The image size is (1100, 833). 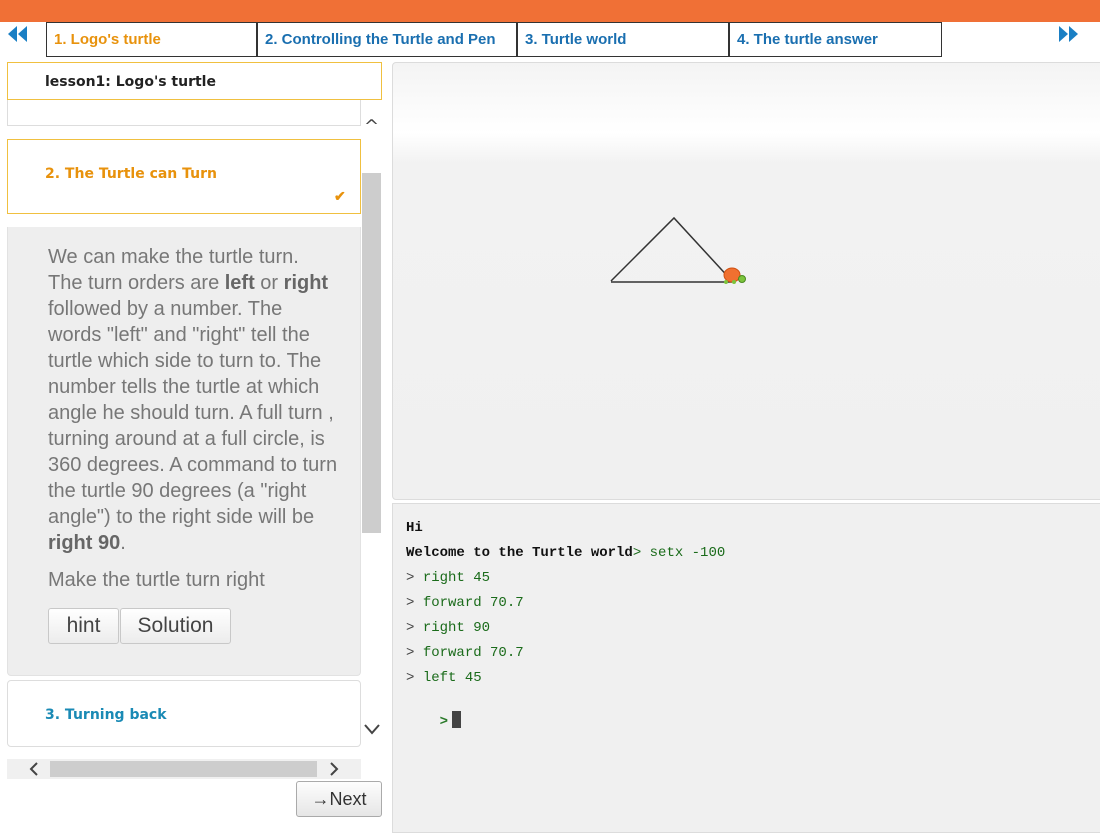 What do you see at coordinates (371, 126) in the screenshot?
I see `chevron-up-icon: ^` at bounding box center [371, 126].